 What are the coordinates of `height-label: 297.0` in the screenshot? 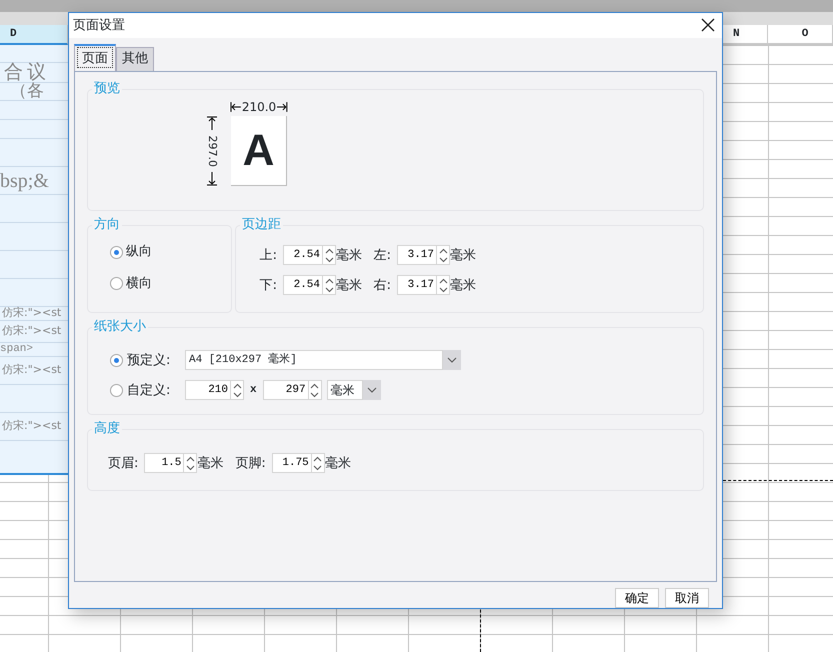 It's located at (212, 152).